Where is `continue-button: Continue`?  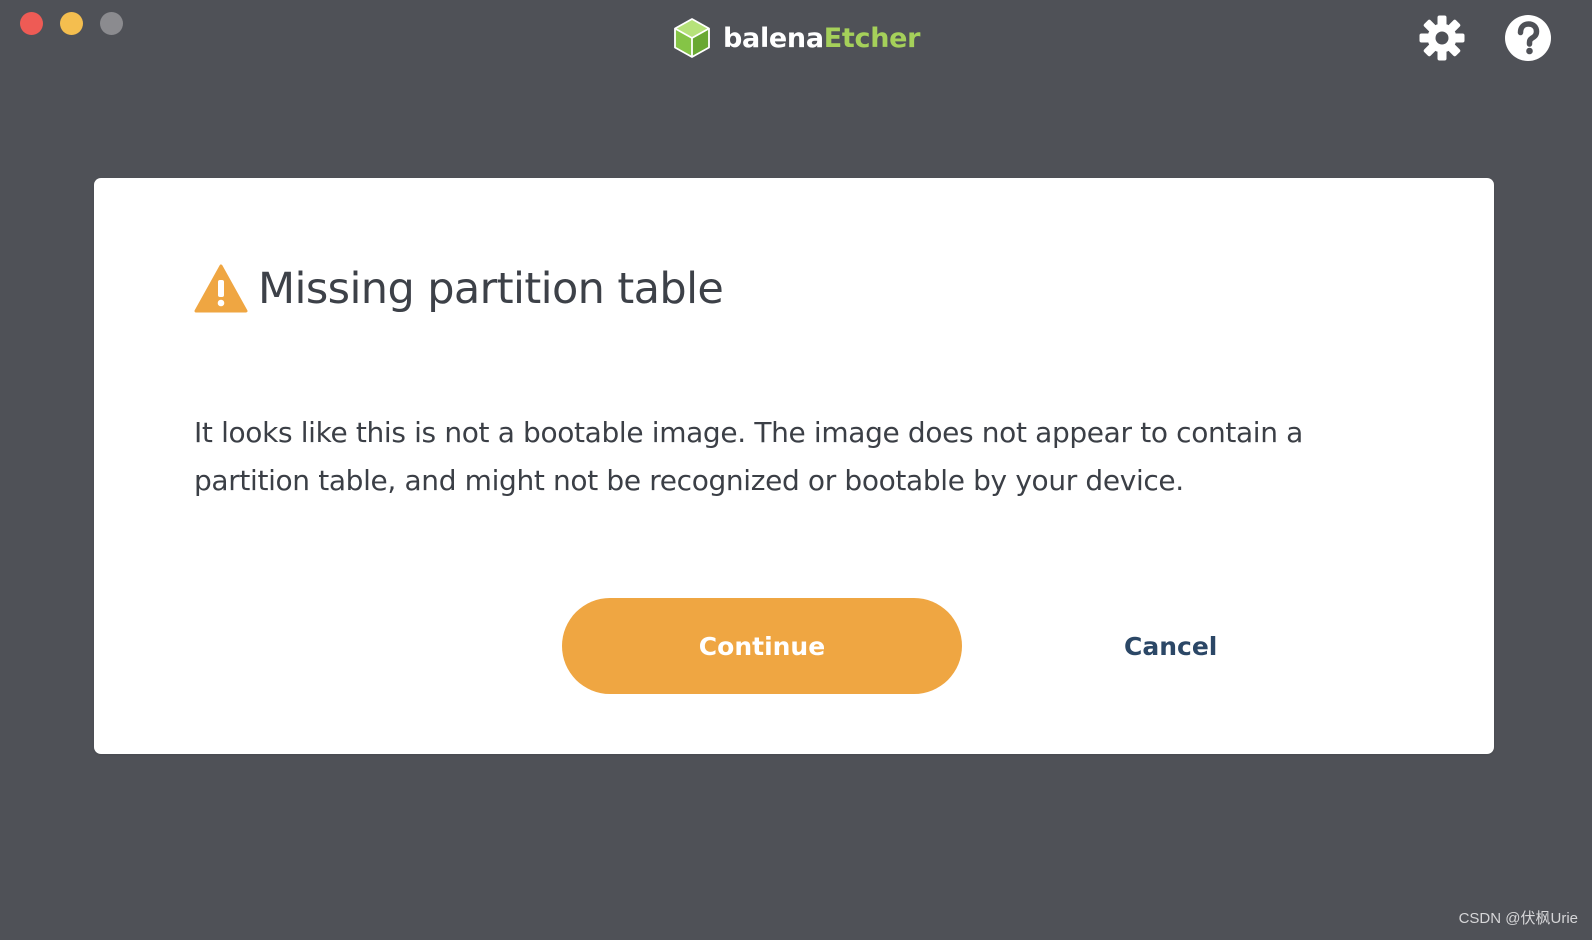 continue-button: Continue is located at coordinates (762, 646).